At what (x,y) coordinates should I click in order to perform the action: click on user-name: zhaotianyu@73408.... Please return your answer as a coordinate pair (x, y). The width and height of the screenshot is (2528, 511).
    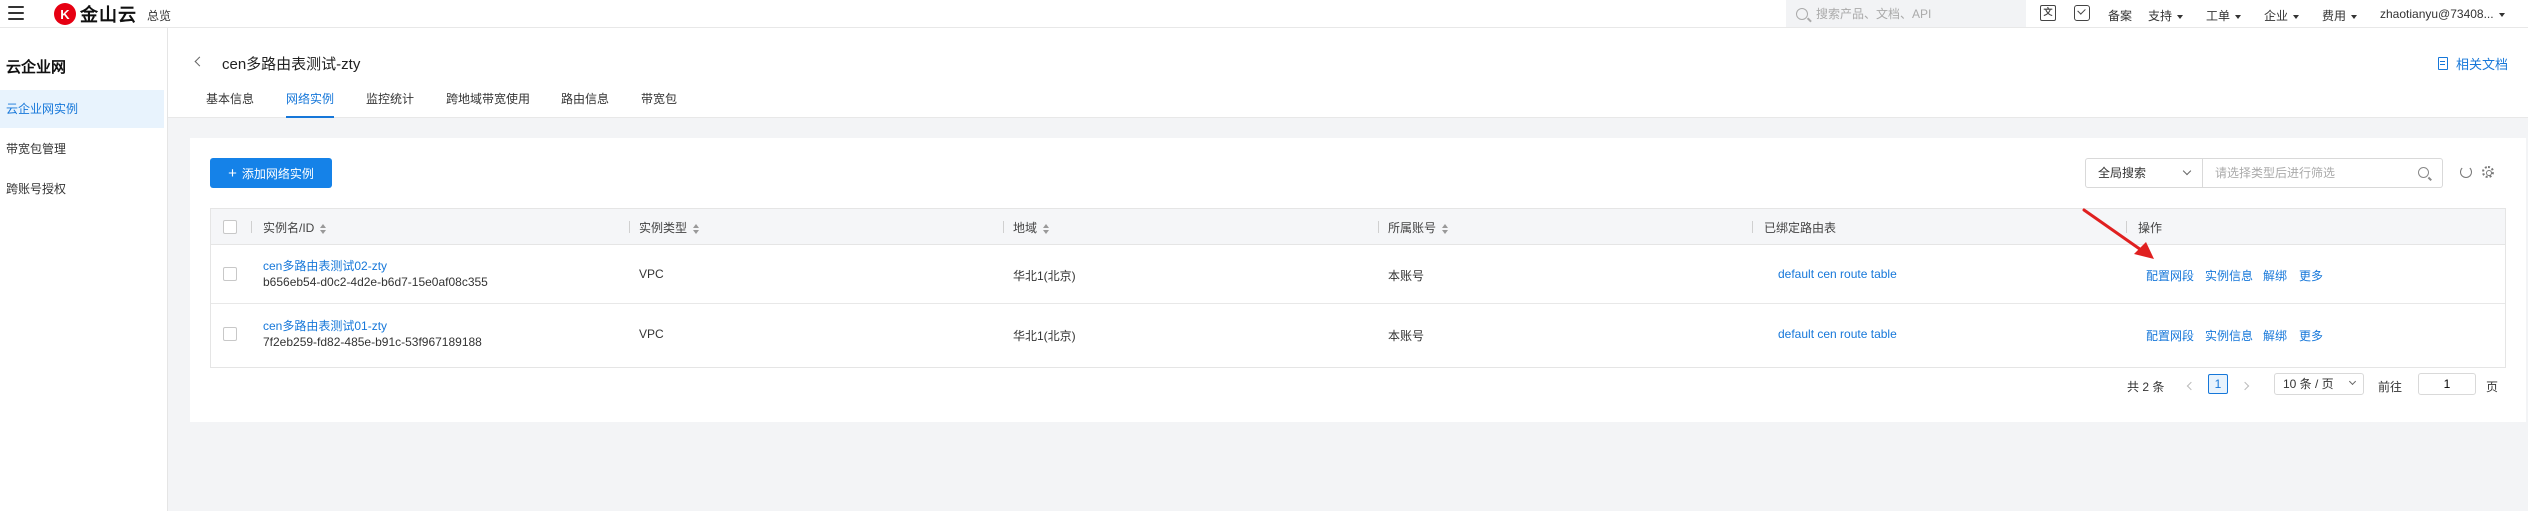
    Looking at the image, I should click on (2437, 14).